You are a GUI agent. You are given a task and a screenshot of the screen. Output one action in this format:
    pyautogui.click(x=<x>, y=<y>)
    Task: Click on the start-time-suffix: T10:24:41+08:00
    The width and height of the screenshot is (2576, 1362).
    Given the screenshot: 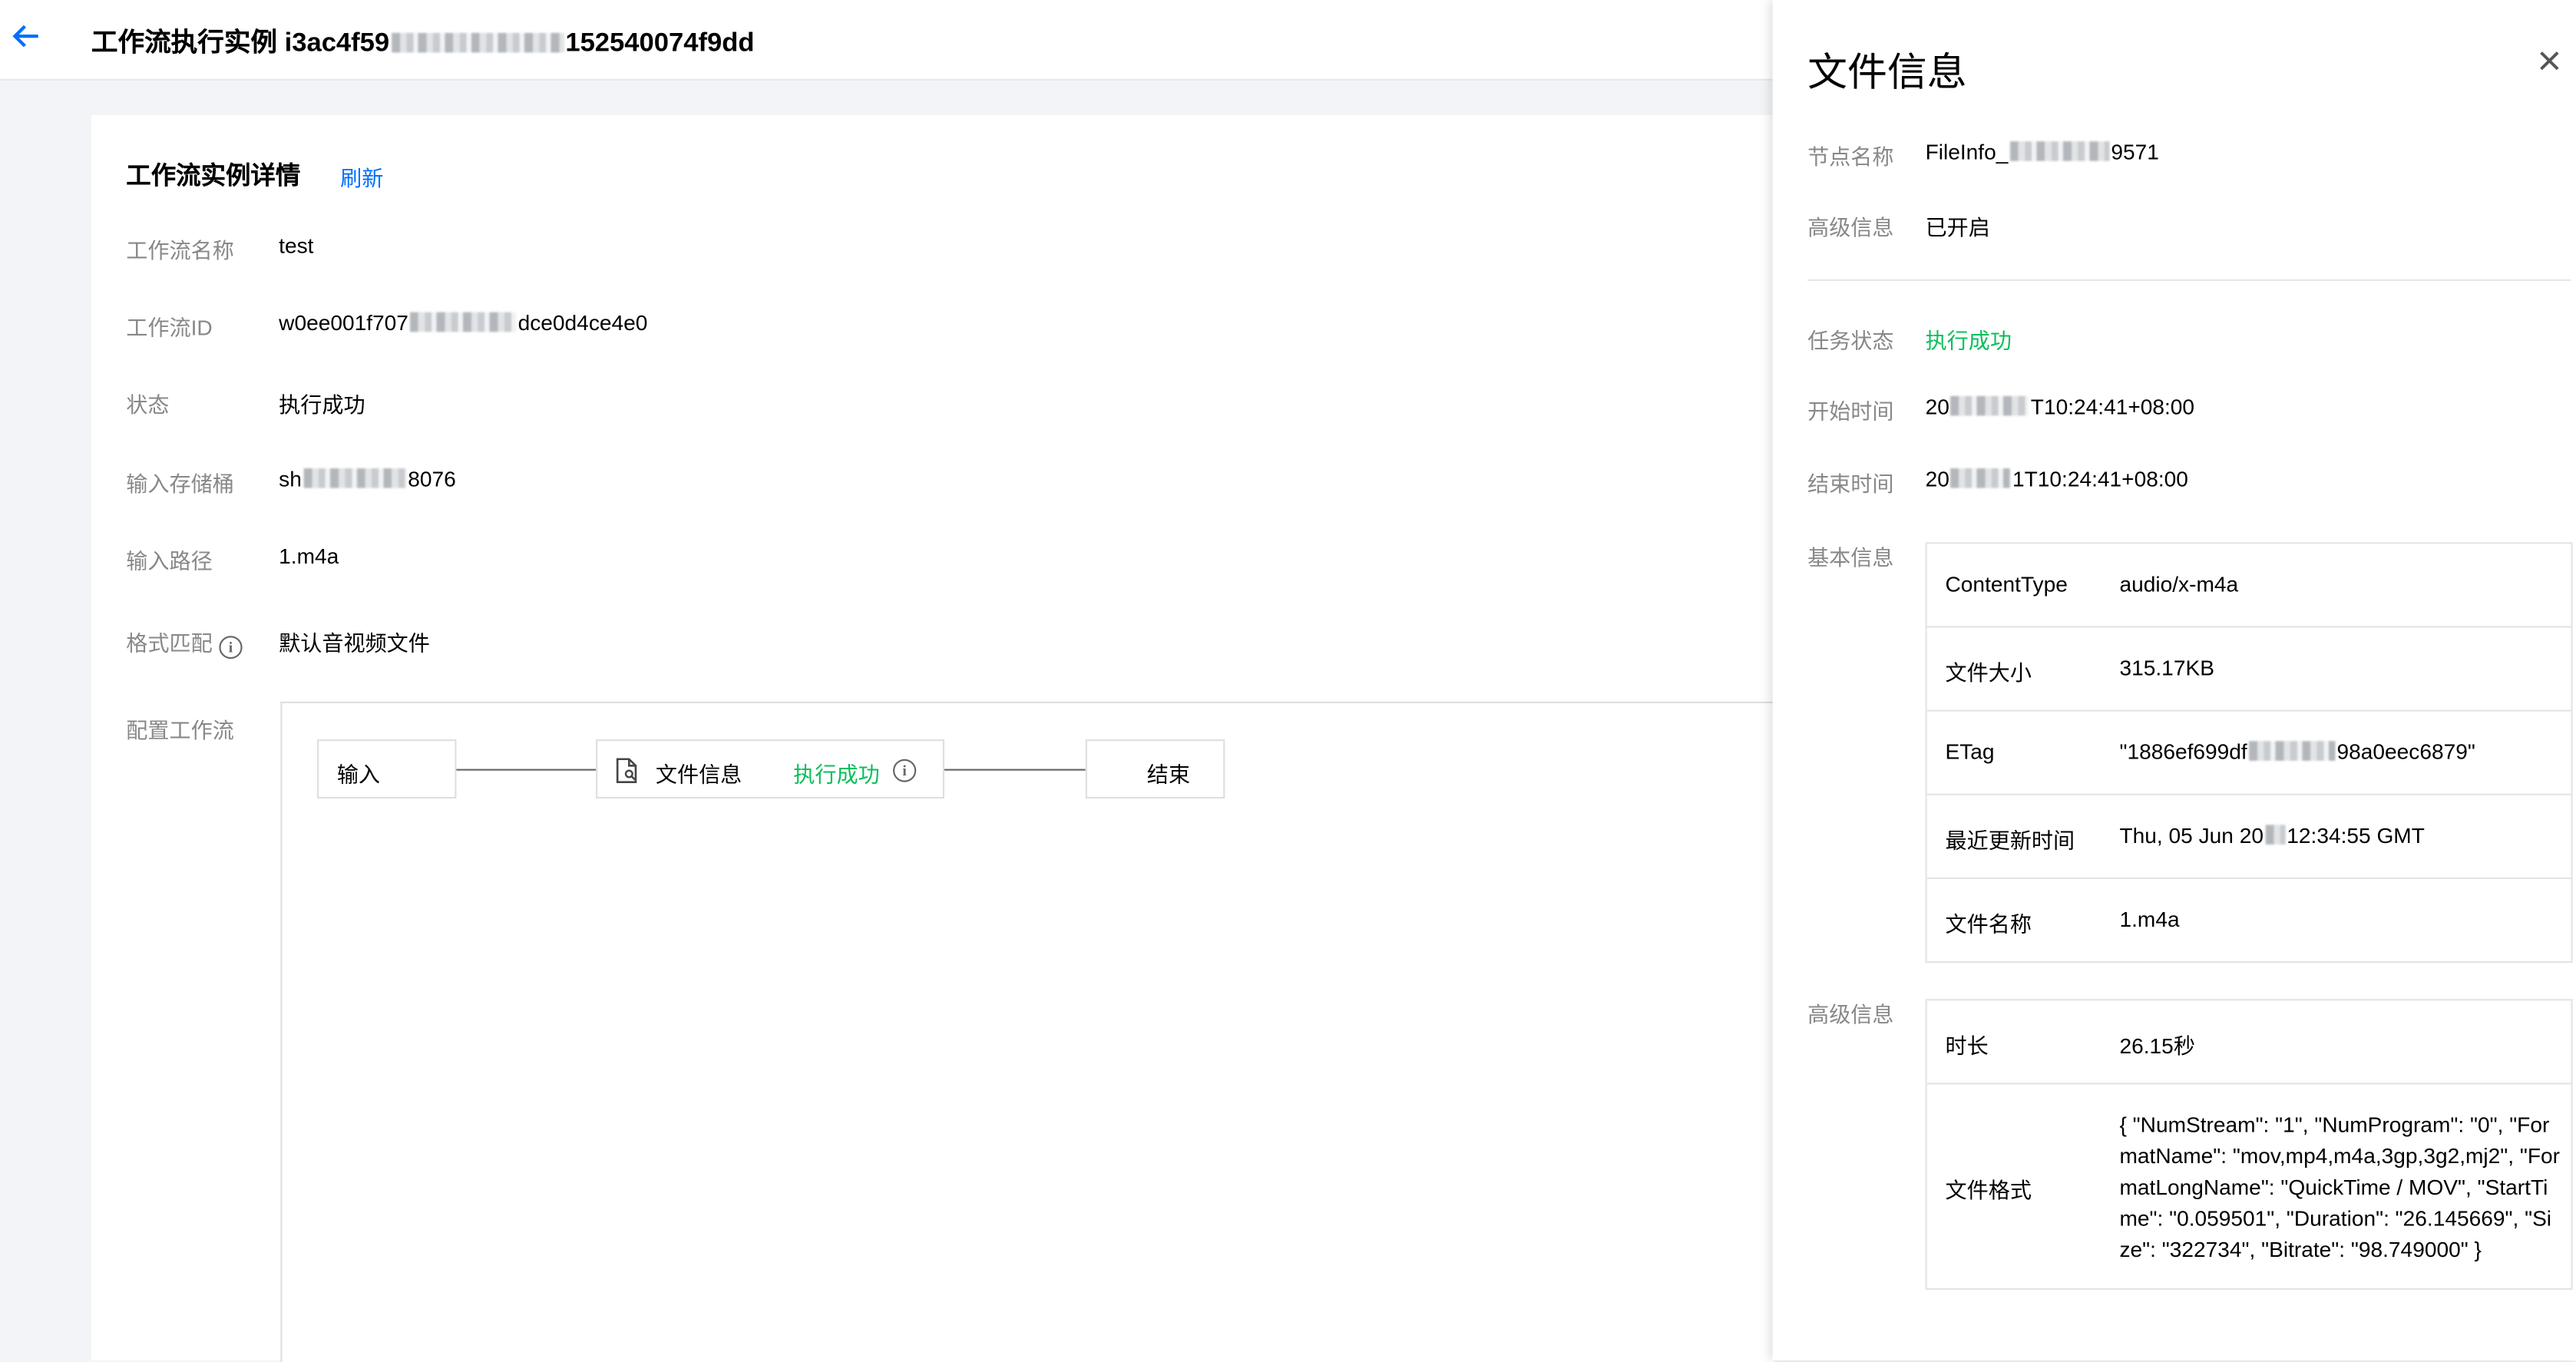 What is the action you would take?
    pyautogui.click(x=2112, y=406)
    